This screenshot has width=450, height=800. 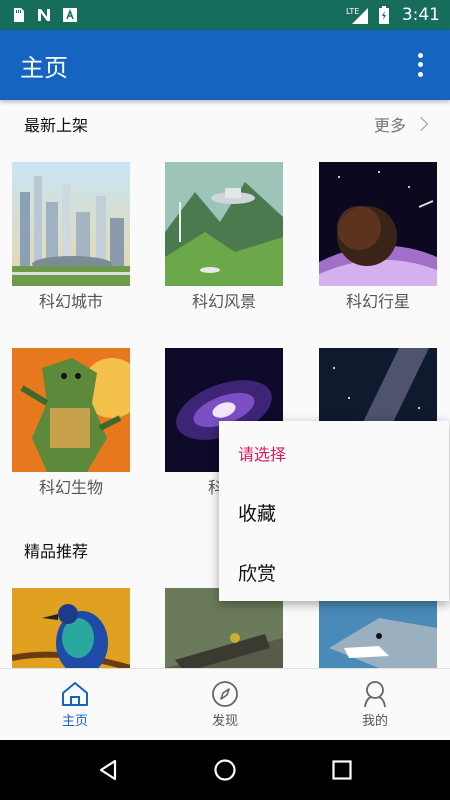 I want to click on home-circle-icon, so click(x=225, y=770).